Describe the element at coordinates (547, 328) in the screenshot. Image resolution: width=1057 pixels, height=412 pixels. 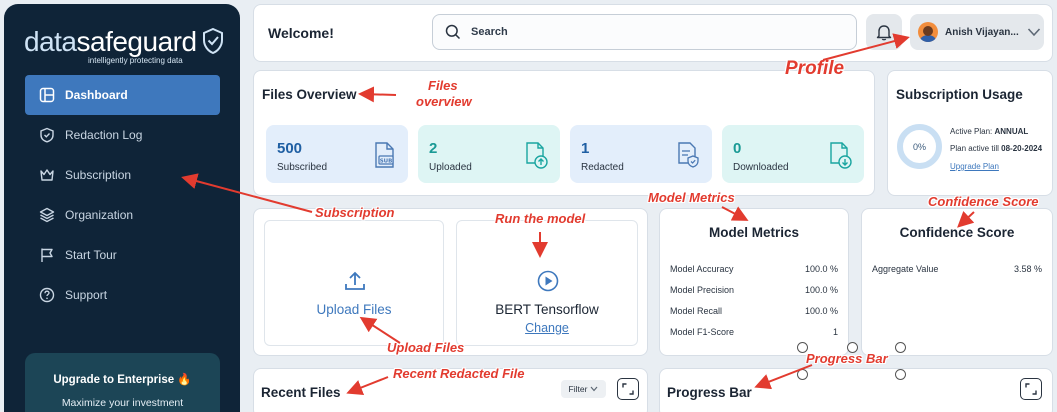
I see `change-model-link: Change` at that location.